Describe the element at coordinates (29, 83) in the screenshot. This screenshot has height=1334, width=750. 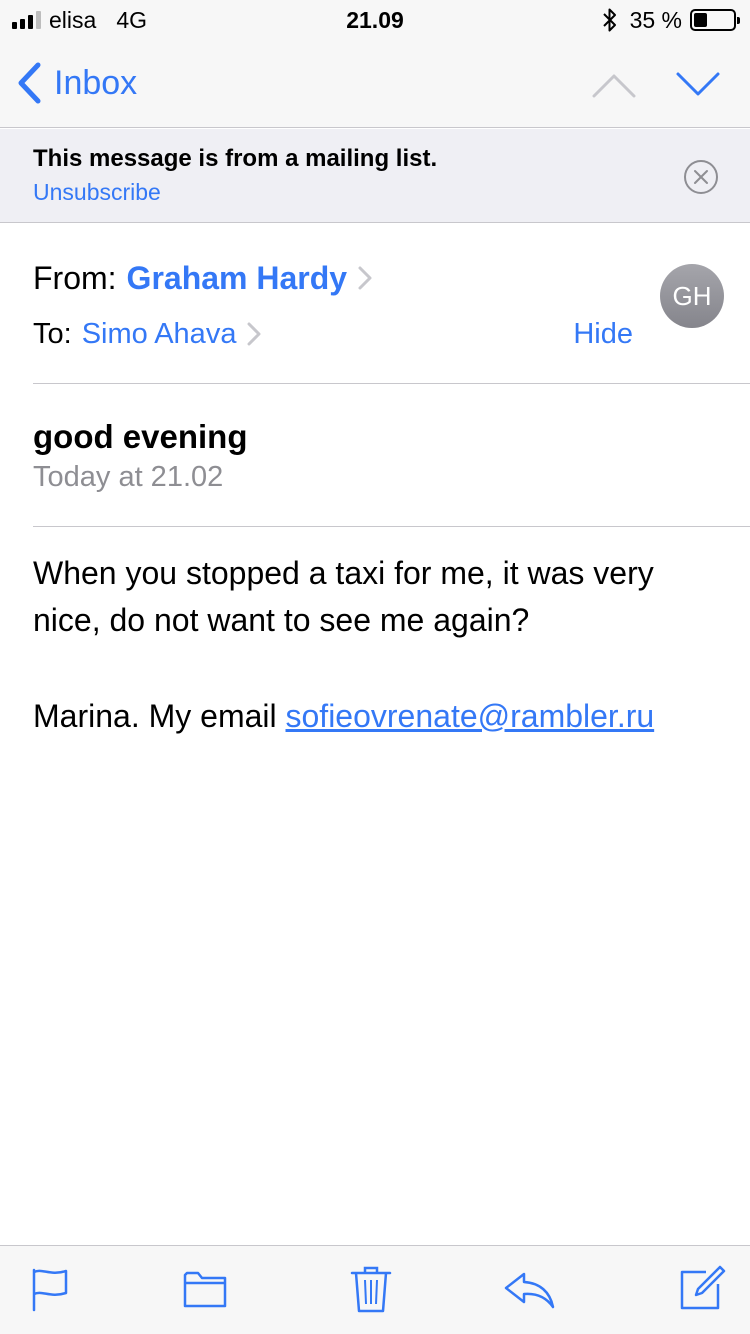
I see `chevron-left-icon` at that location.